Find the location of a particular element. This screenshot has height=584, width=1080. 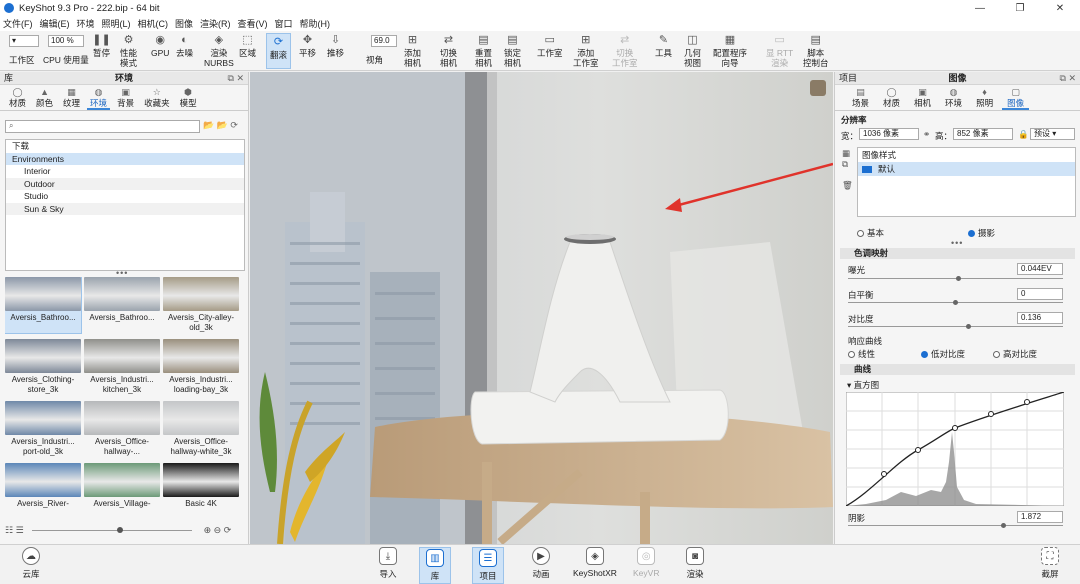

cloud-library-button: ☁ 云库 is located at coordinates (31, 563).